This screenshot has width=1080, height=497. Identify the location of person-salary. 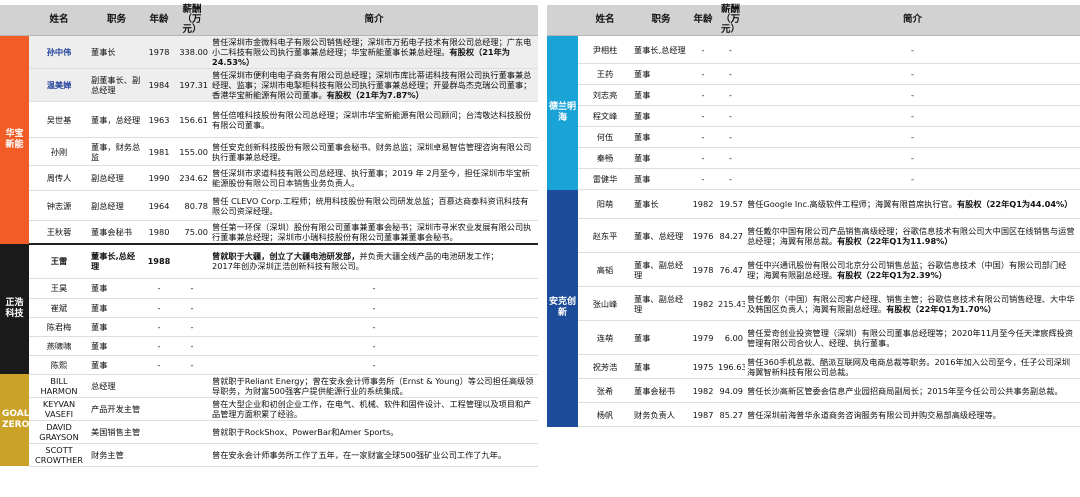
(192, 432).